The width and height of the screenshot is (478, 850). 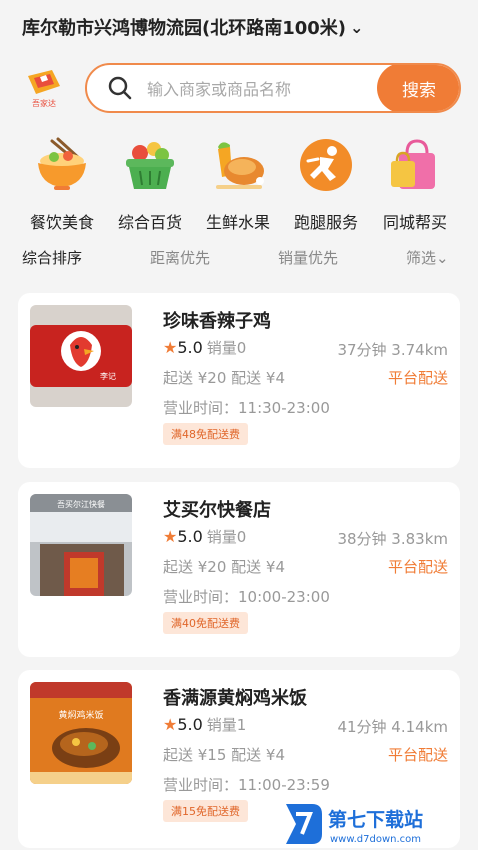 What do you see at coordinates (392, 539) in the screenshot?
I see `delivery-eta-distance: 38分钟 3.83km` at bounding box center [392, 539].